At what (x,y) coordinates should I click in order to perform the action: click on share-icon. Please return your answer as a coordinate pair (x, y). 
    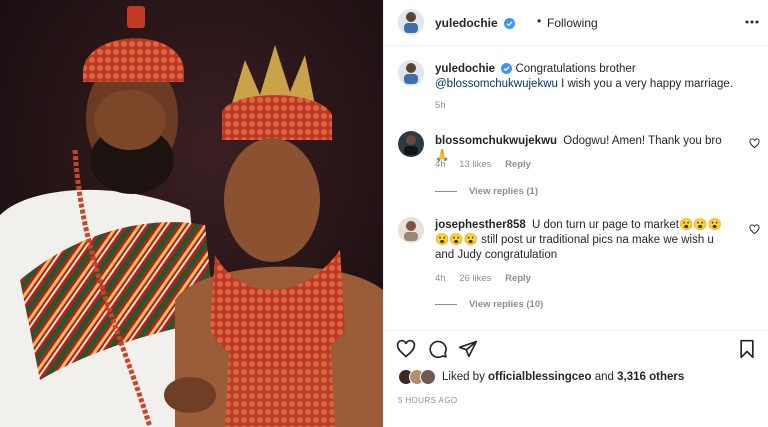
    Looking at the image, I should click on (468, 349).